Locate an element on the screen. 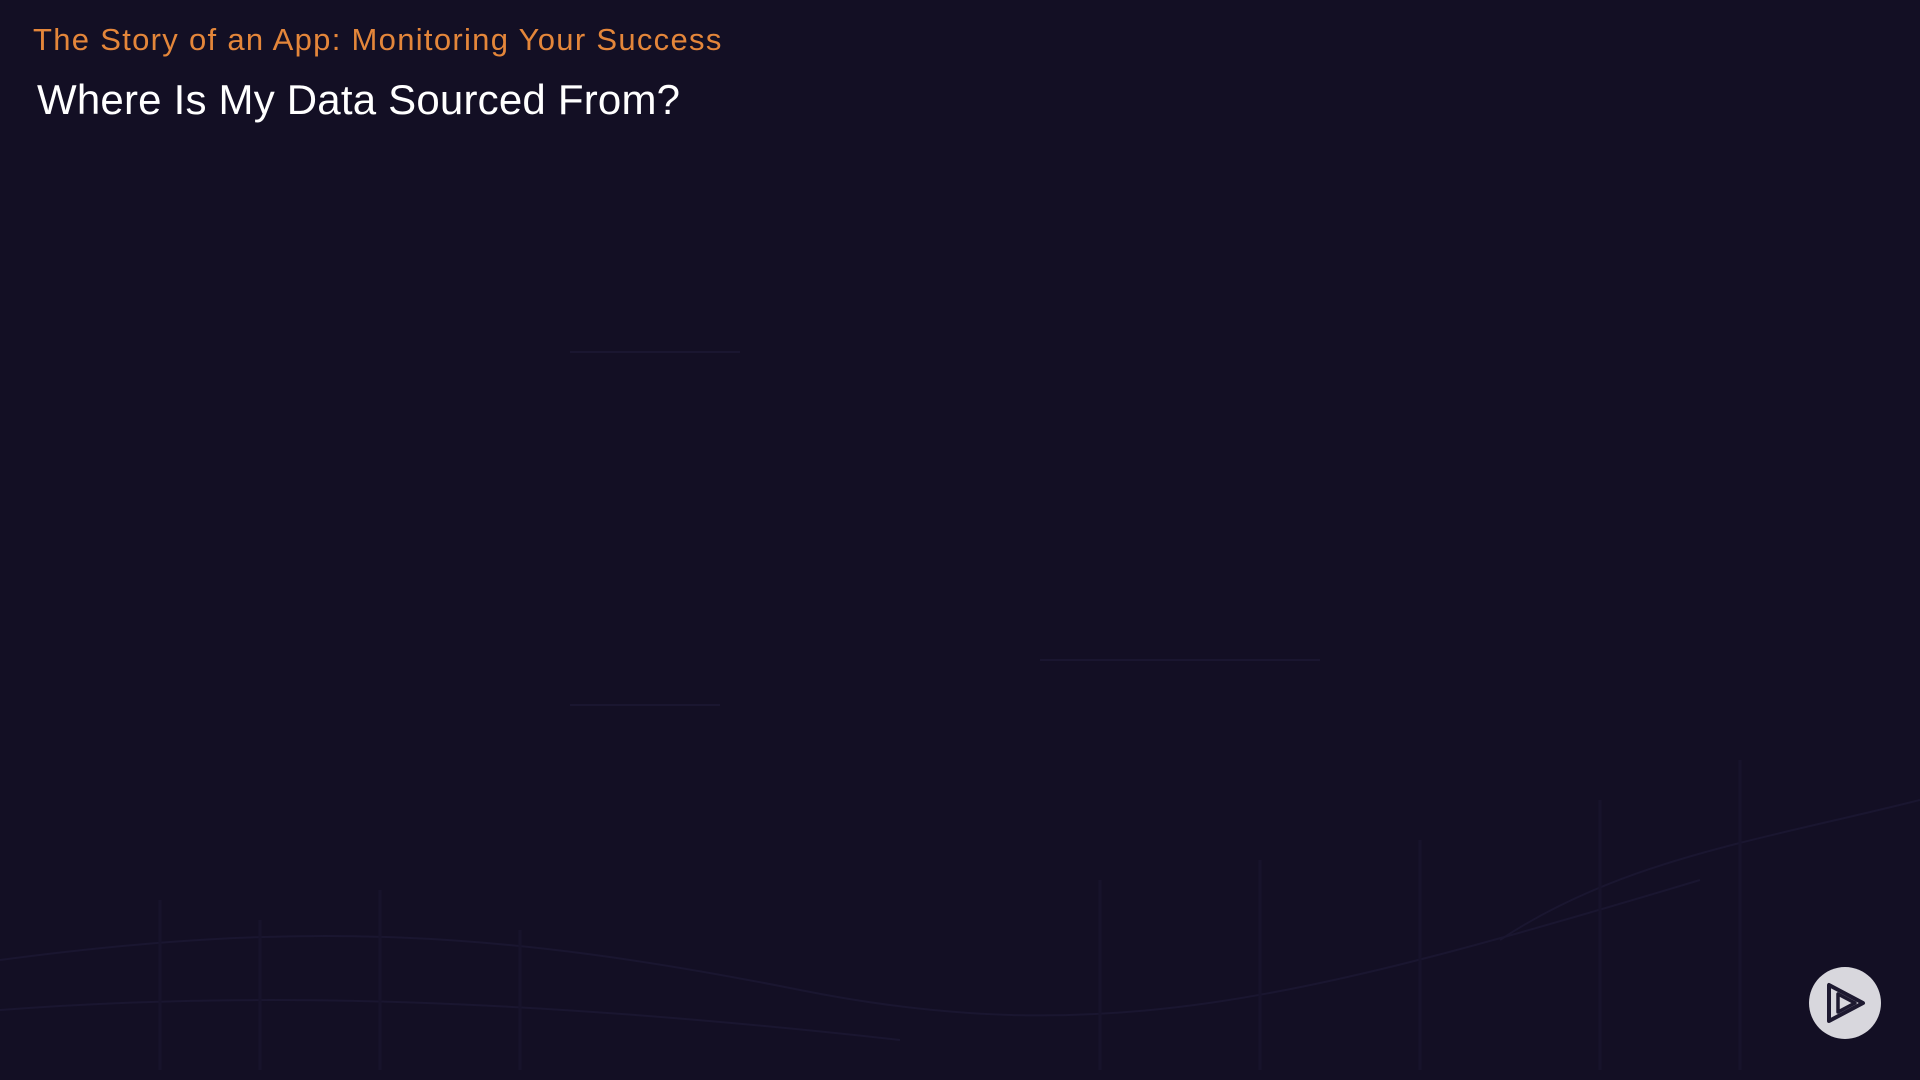 The height and width of the screenshot is (1080, 1920). play-triangle-logo-icon is located at coordinates (1846, 1003).